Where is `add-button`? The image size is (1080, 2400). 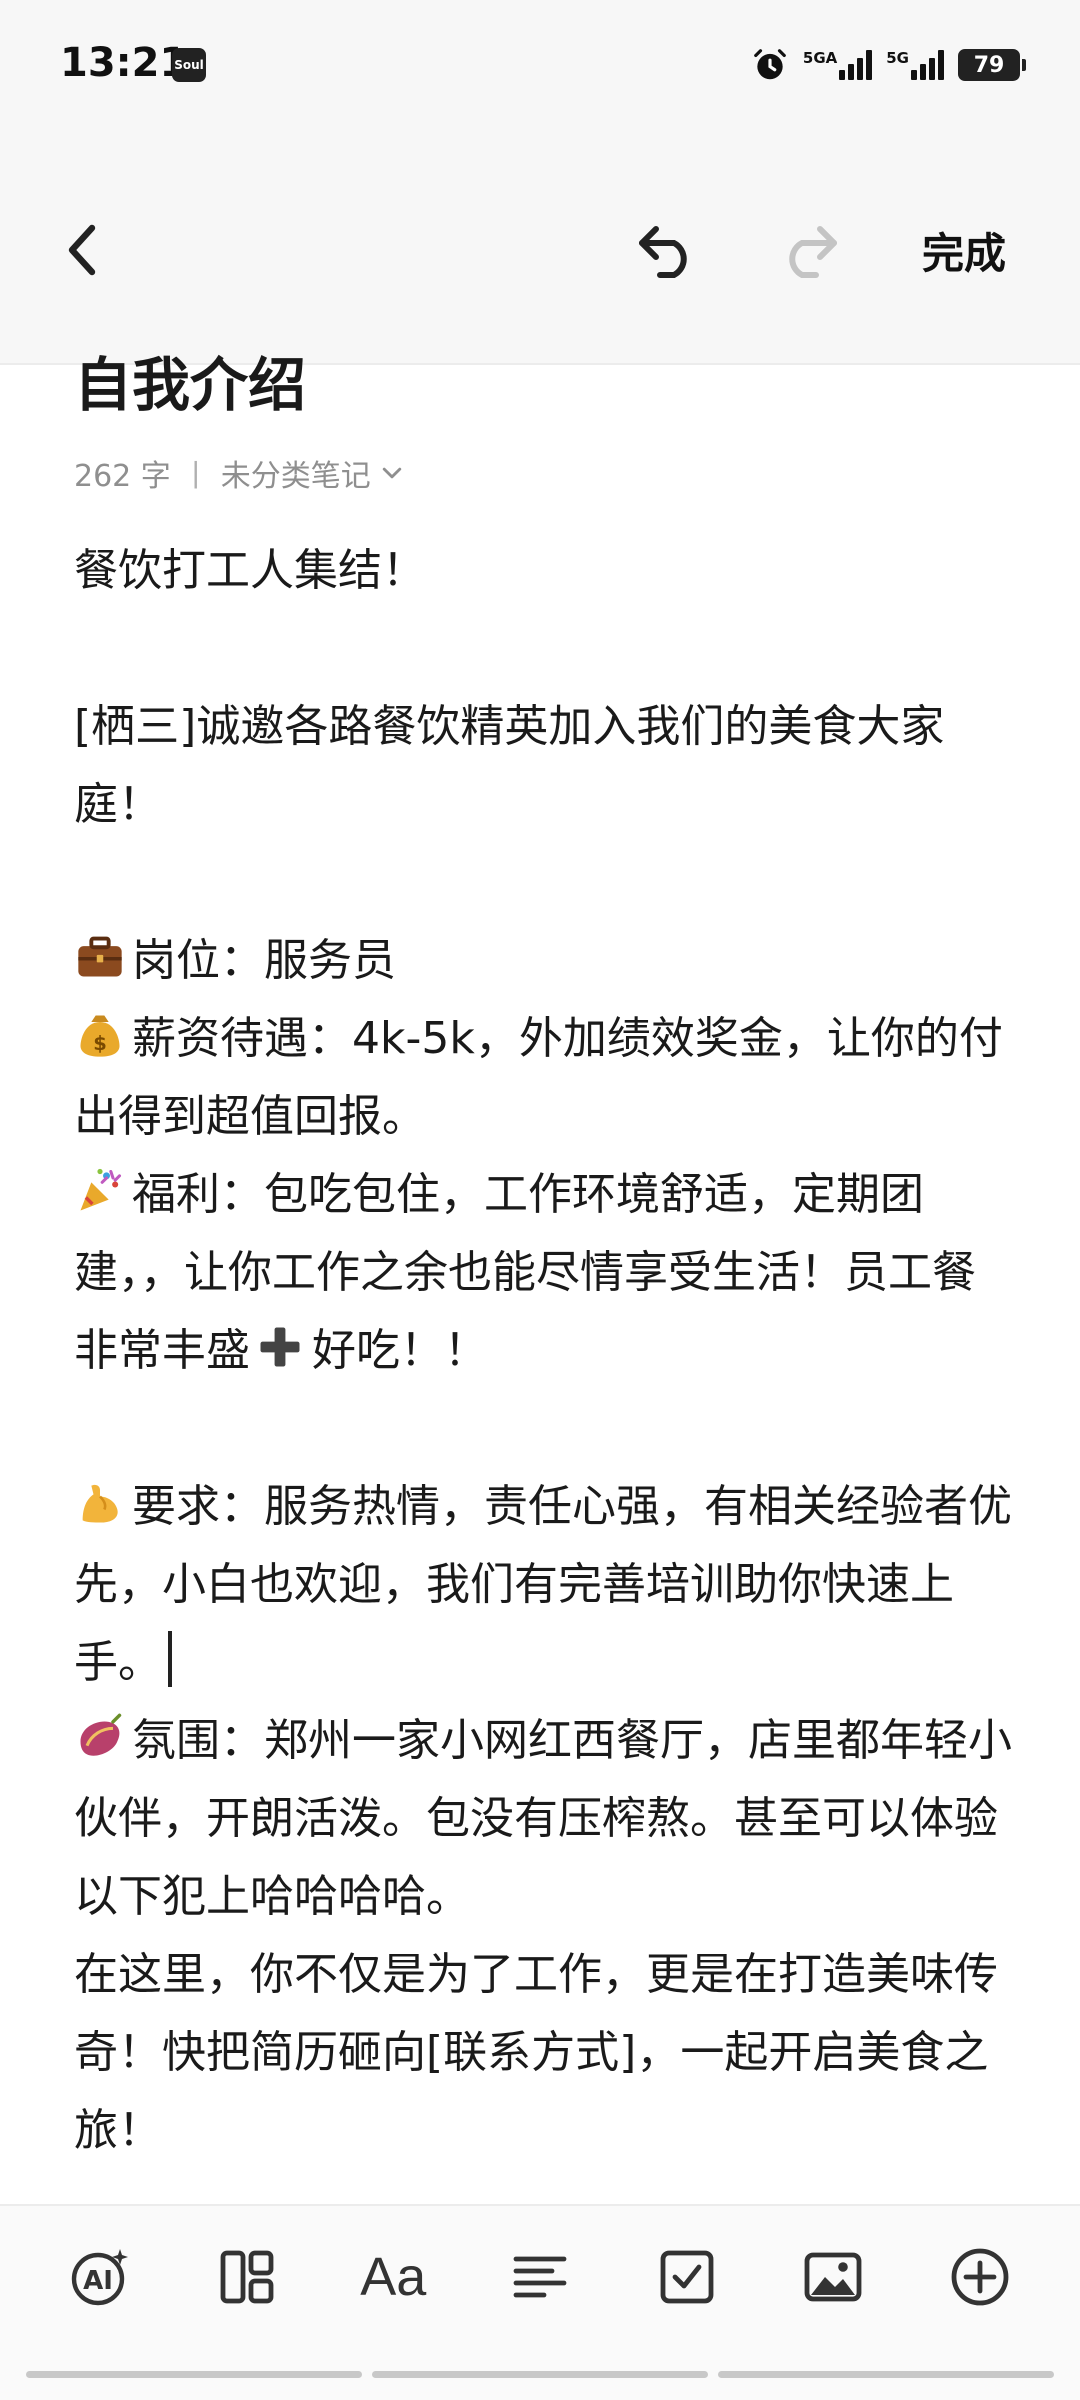 add-button is located at coordinates (980, 2277).